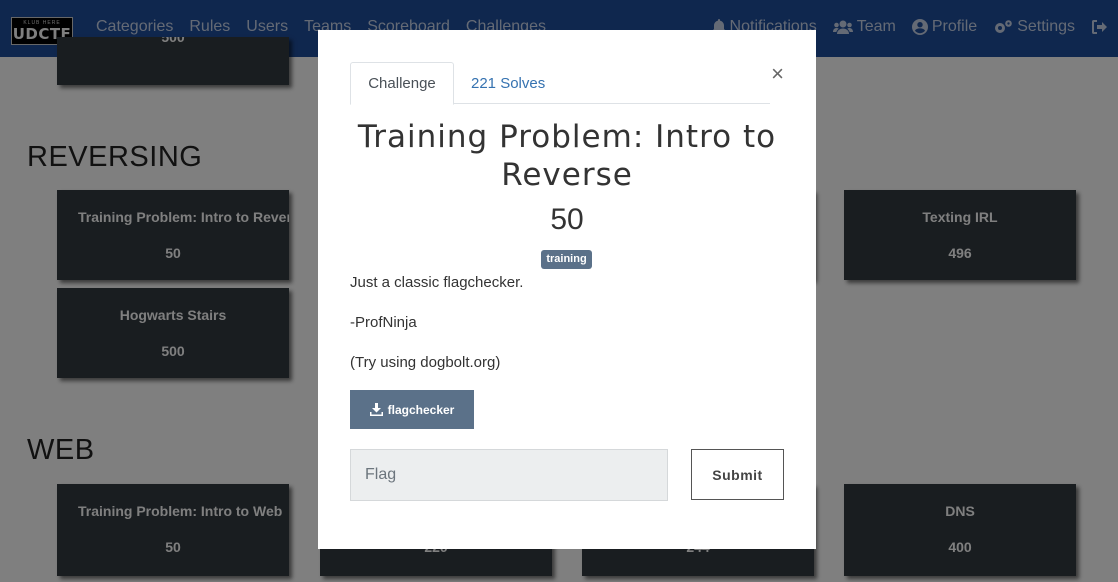  Describe the element at coordinates (425, 362) in the screenshot. I see `description-line: (Try using dogbolt.org)` at that location.